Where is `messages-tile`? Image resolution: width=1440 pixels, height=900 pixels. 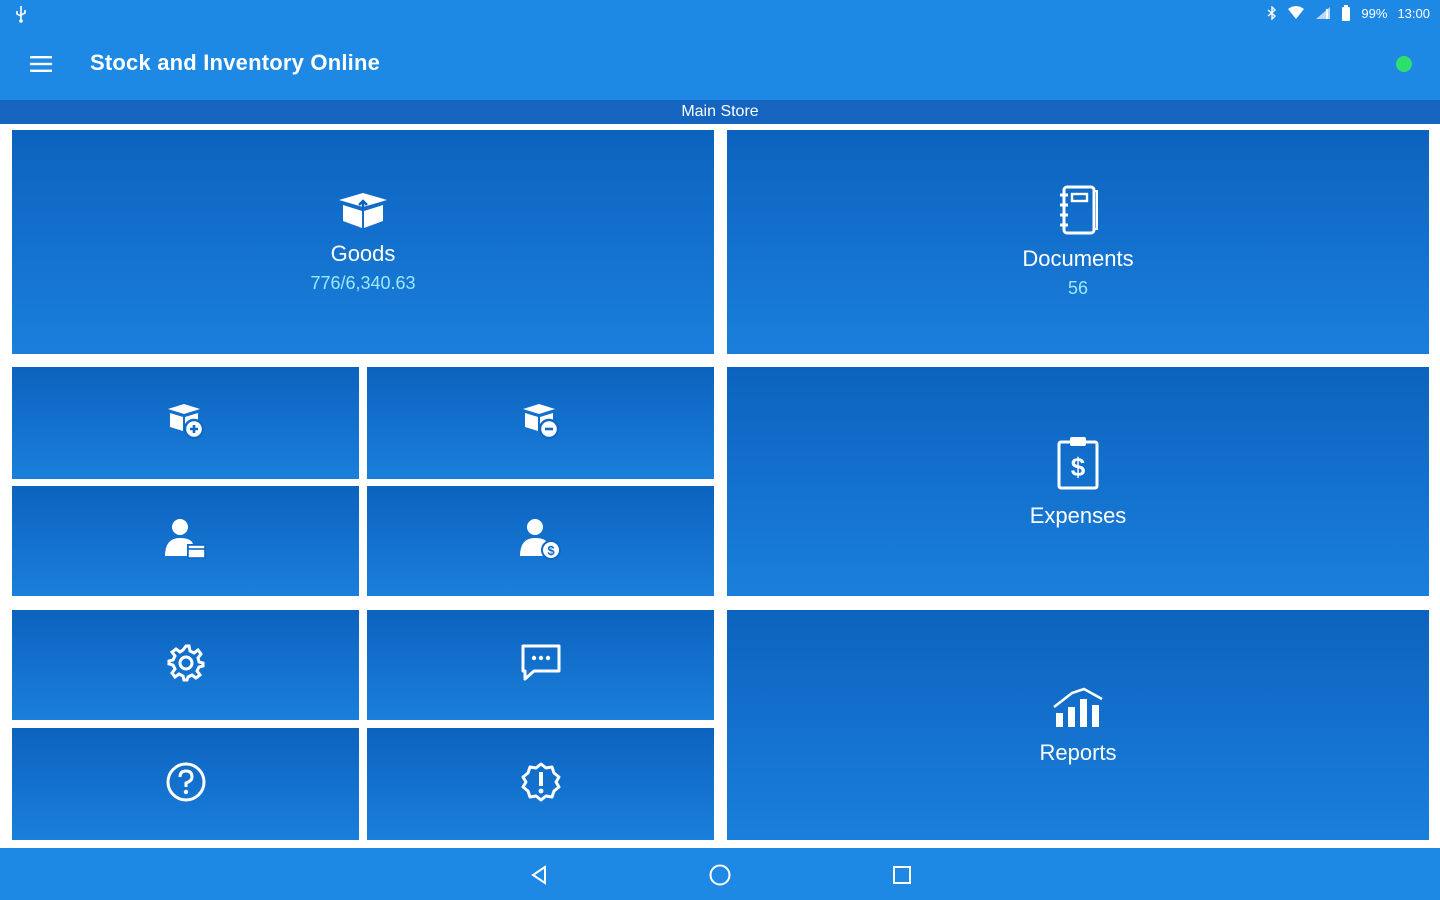 messages-tile is located at coordinates (540, 665).